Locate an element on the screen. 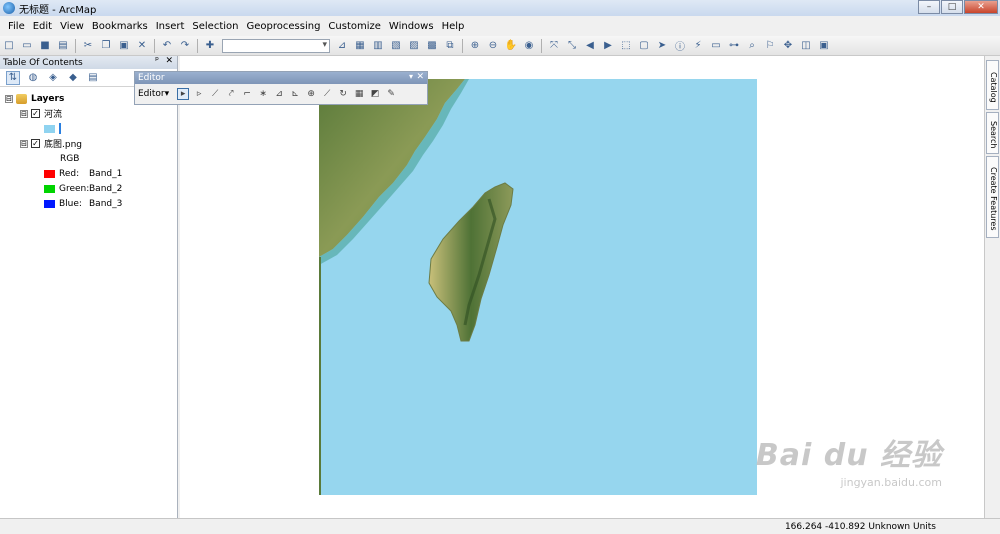 This screenshot has width=1000, height=534. toc-window-icon: ▦ is located at coordinates (360, 46).